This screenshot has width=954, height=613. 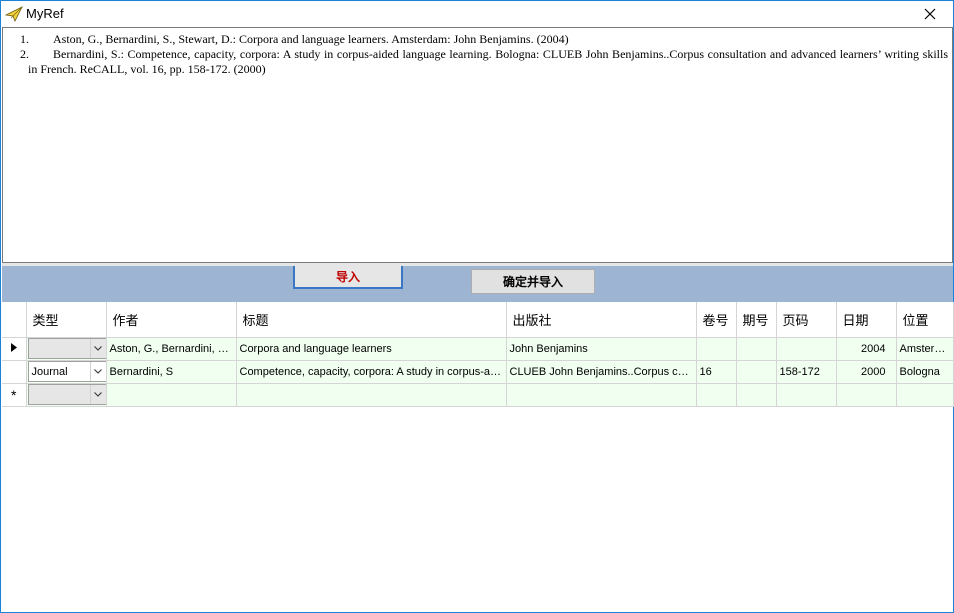 What do you see at coordinates (601, 320) in the screenshot?
I see `column-header-publisher: 出版社` at bounding box center [601, 320].